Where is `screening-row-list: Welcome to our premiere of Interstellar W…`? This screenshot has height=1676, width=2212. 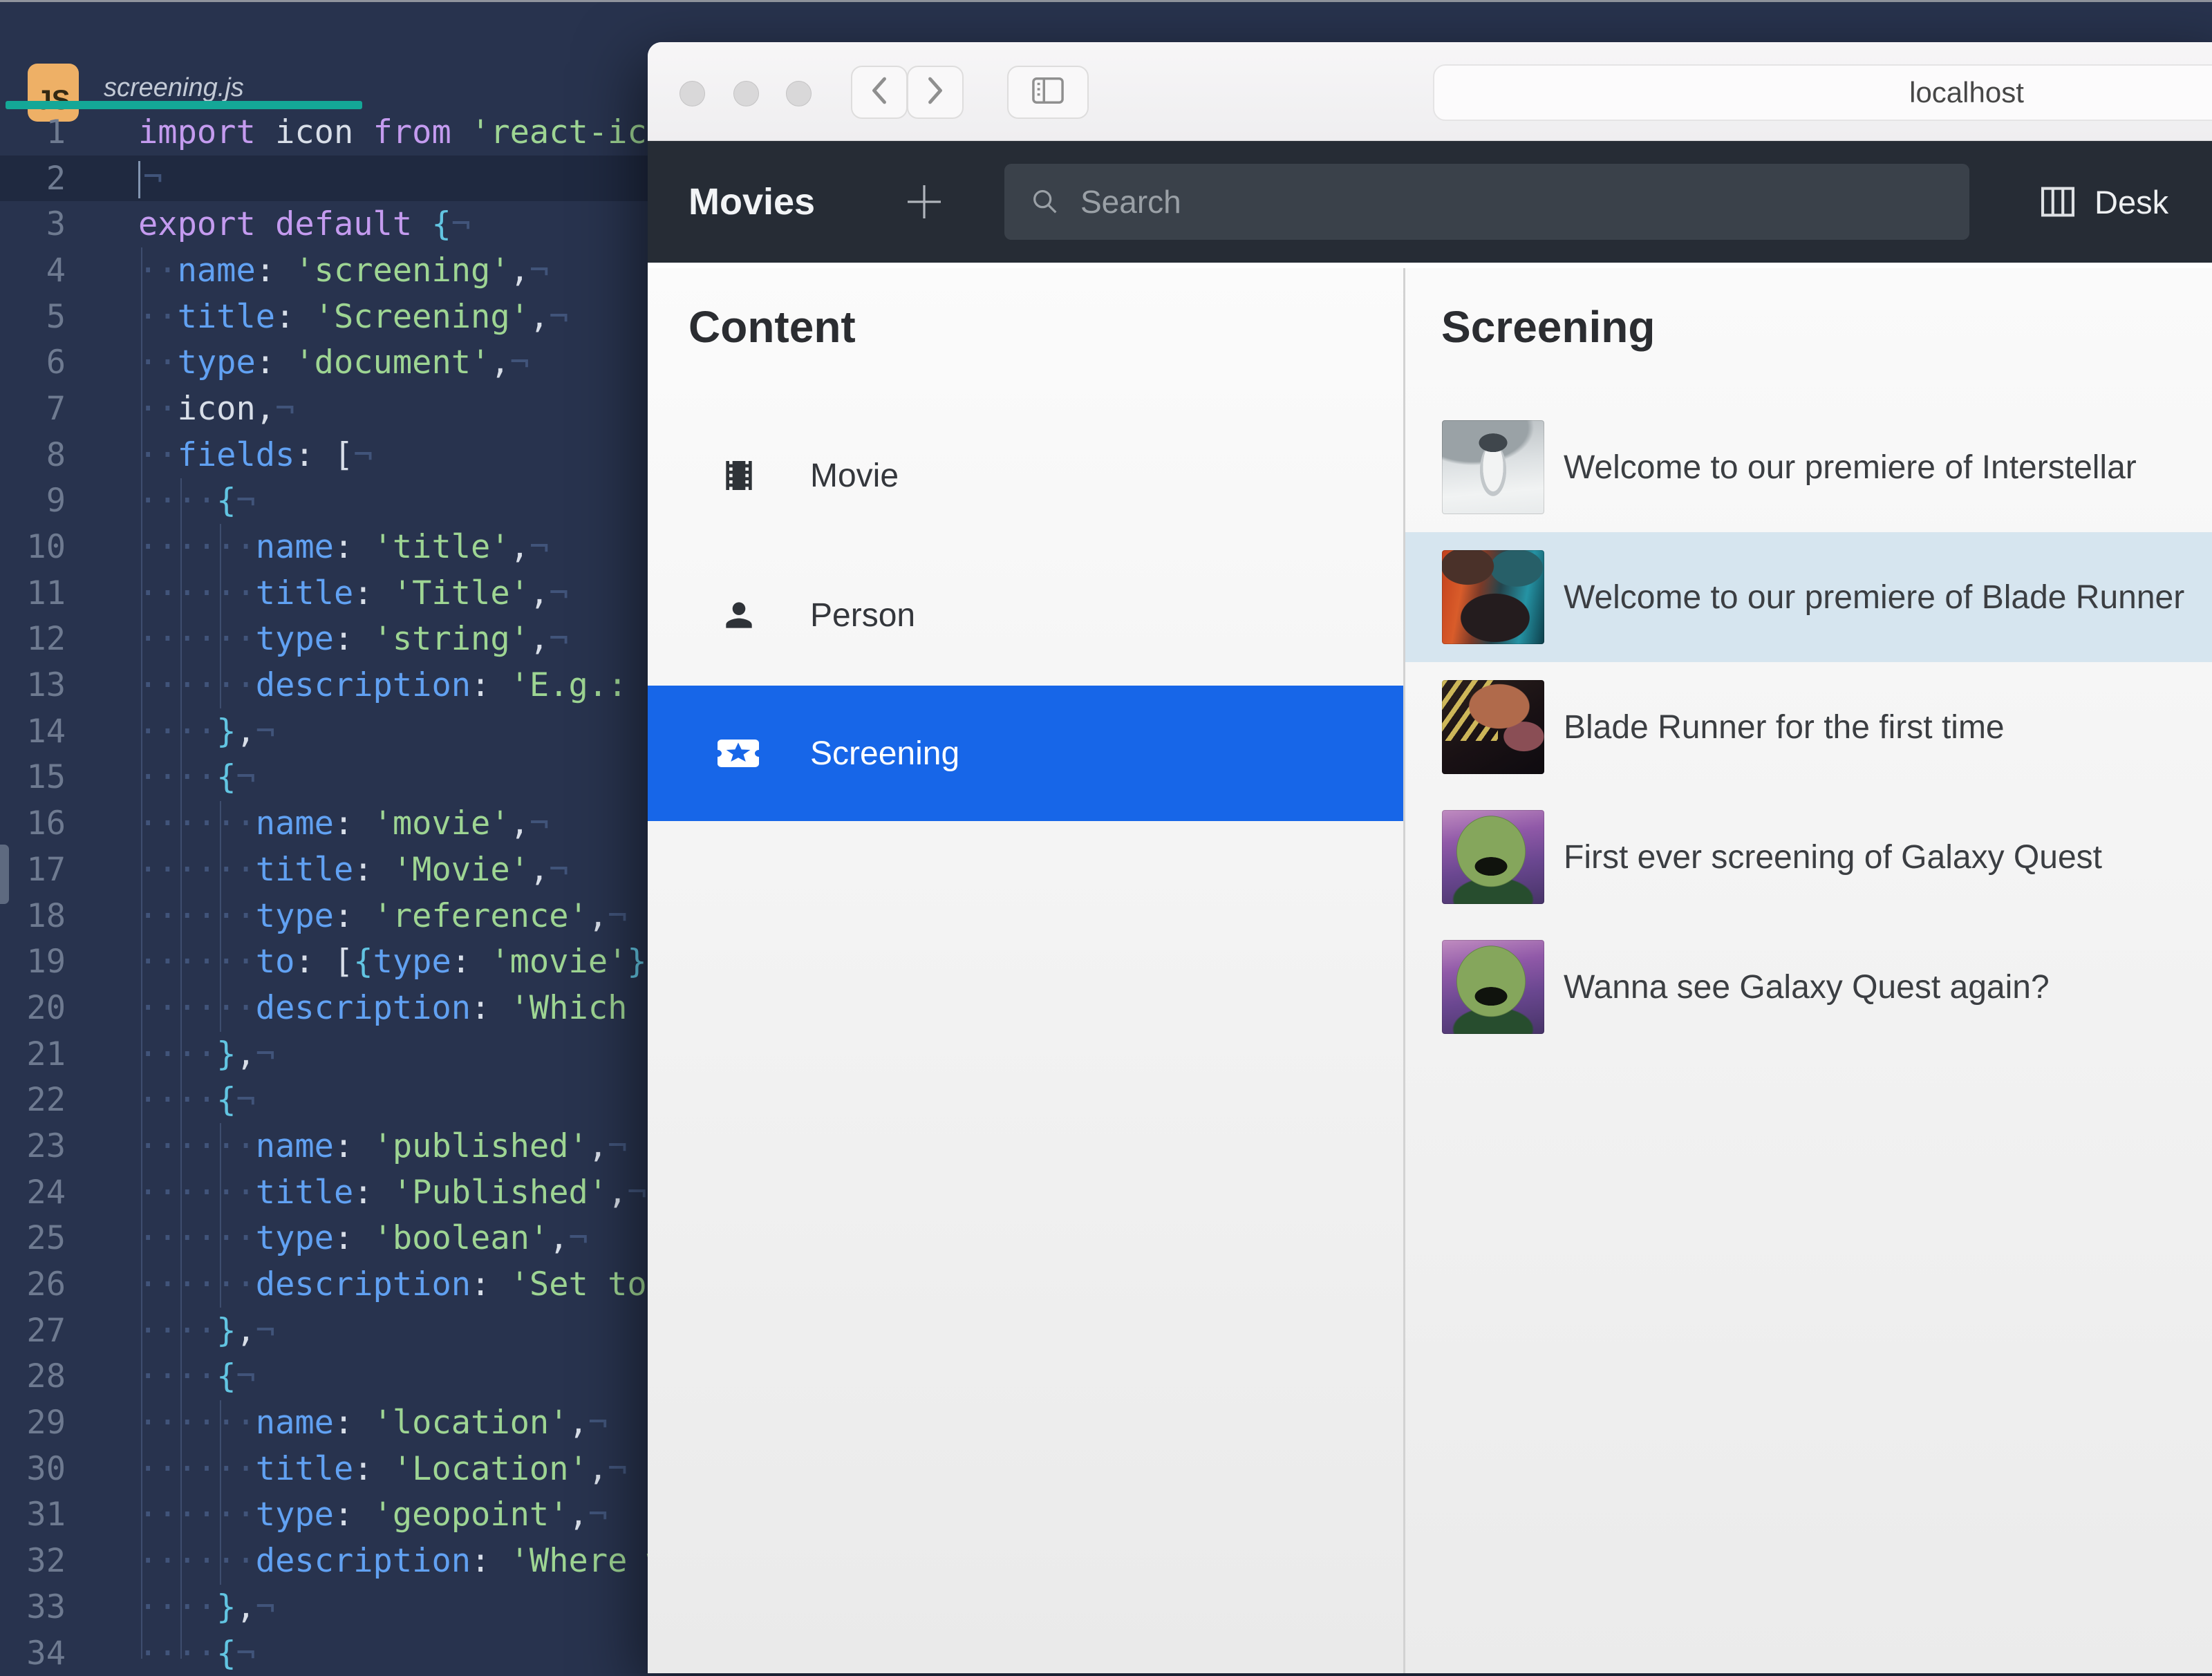
screening-row-list: Welcome to our premiere of Interstellar W… is located at coordinates (1808, 727).